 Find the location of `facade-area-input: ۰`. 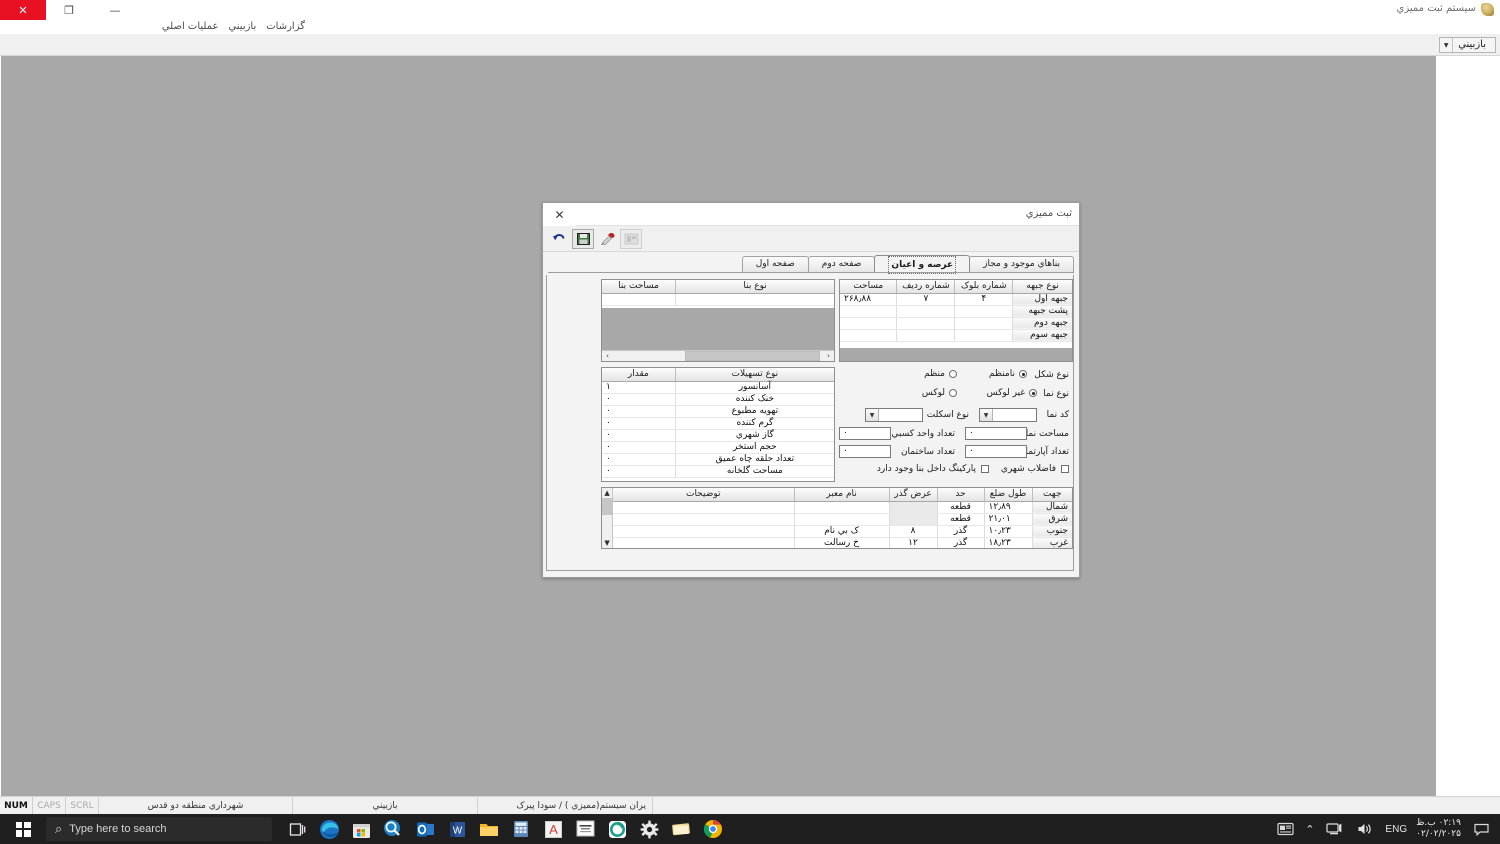

facade-area-input: ۰ is located at coordinates (996, 433).